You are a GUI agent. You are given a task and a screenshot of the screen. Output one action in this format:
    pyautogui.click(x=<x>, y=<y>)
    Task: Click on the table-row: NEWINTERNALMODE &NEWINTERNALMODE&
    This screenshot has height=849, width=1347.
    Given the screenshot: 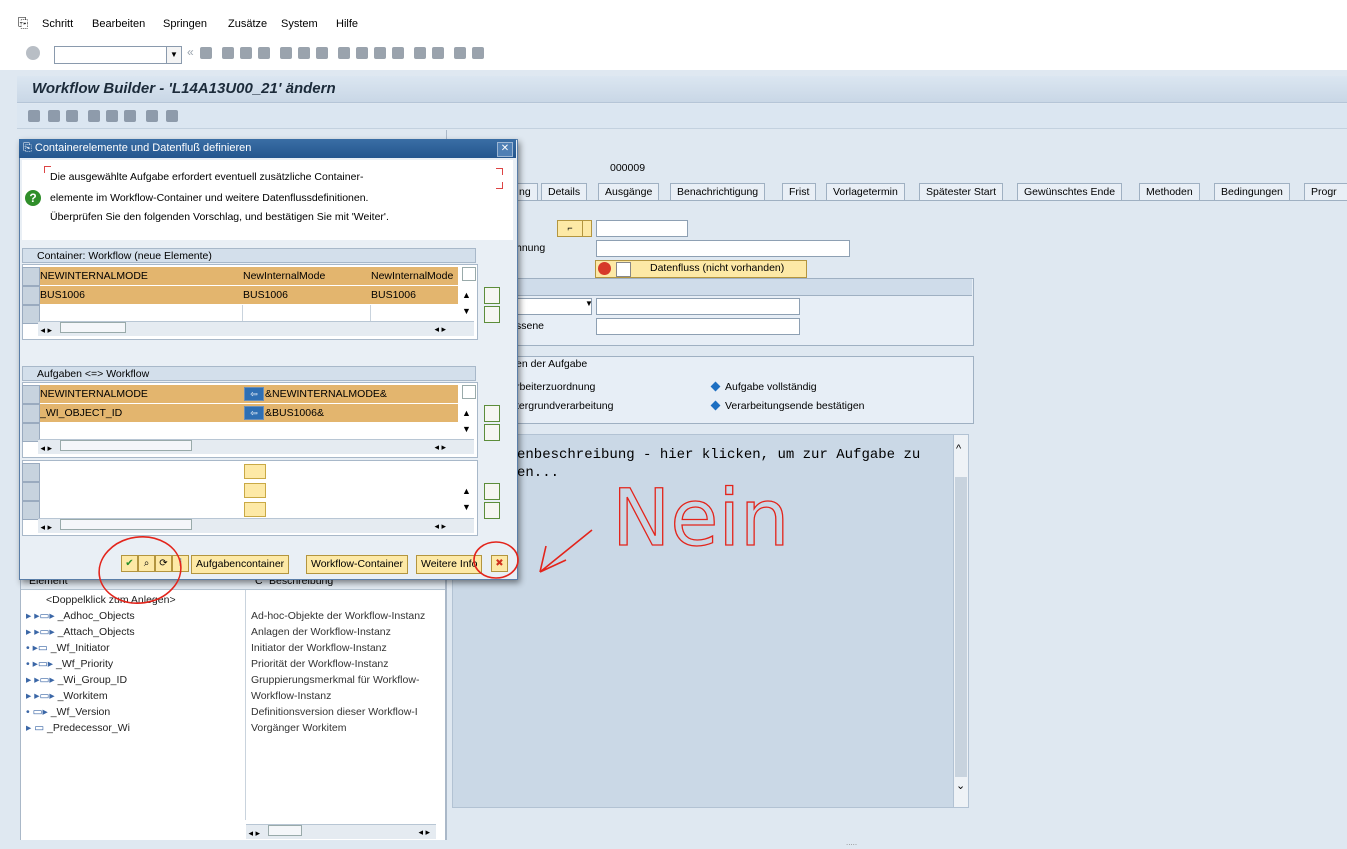 What is the action you would take?
    pyautogui.click(x=240, y=394)
    